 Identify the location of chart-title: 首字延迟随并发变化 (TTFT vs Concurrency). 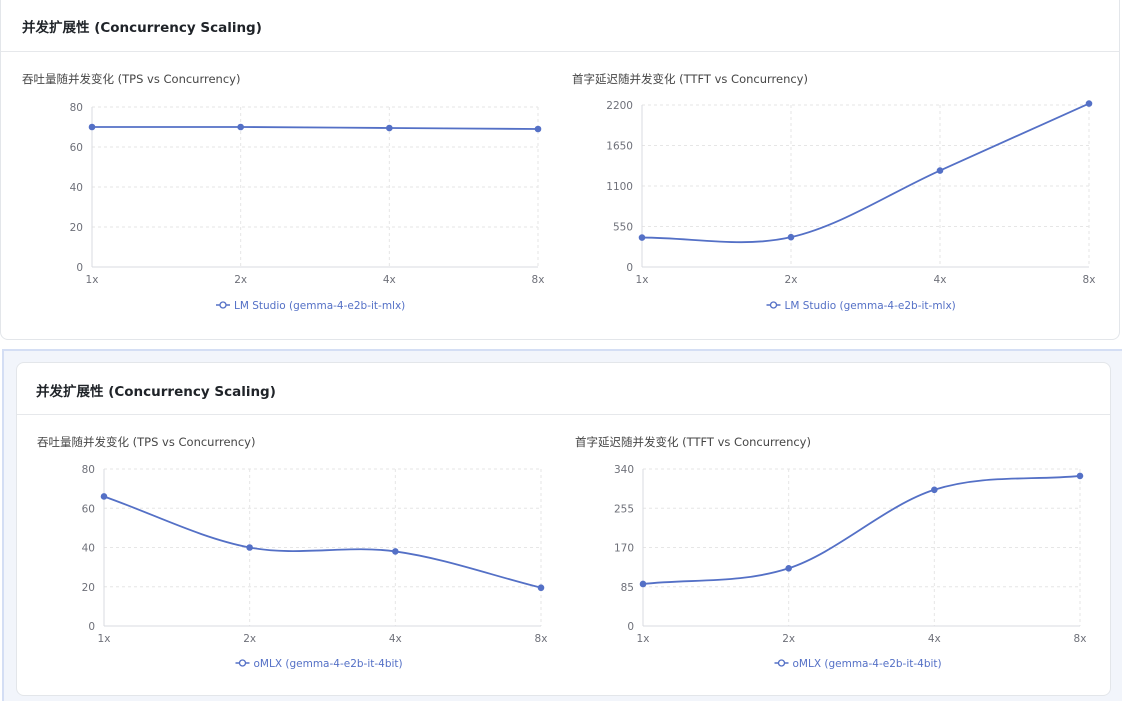
(693, 442).